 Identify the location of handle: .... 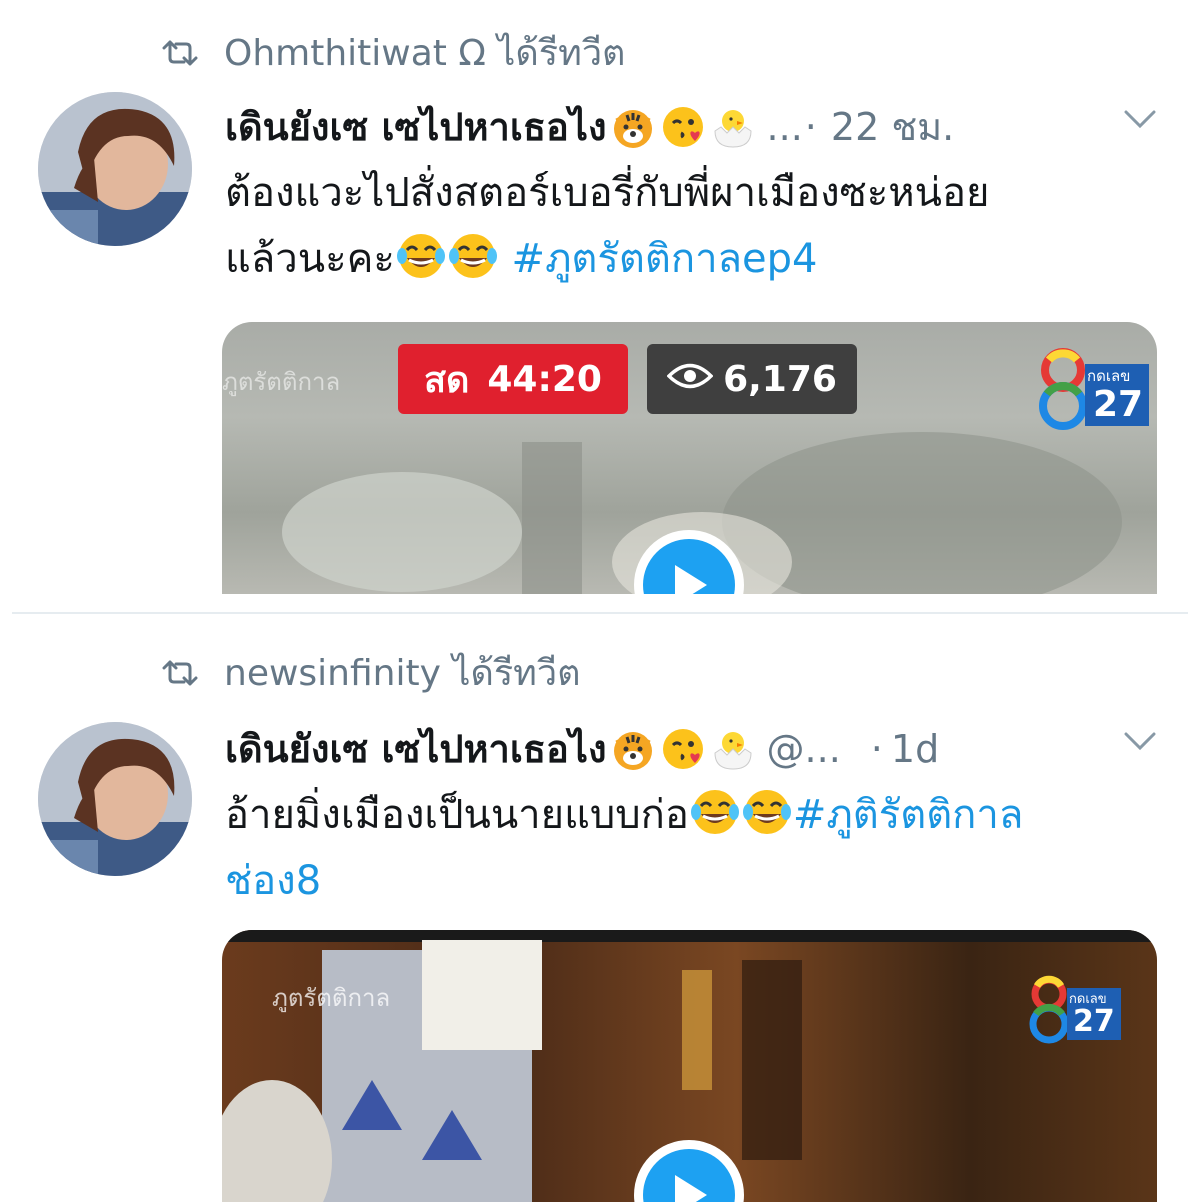
(785, 127).